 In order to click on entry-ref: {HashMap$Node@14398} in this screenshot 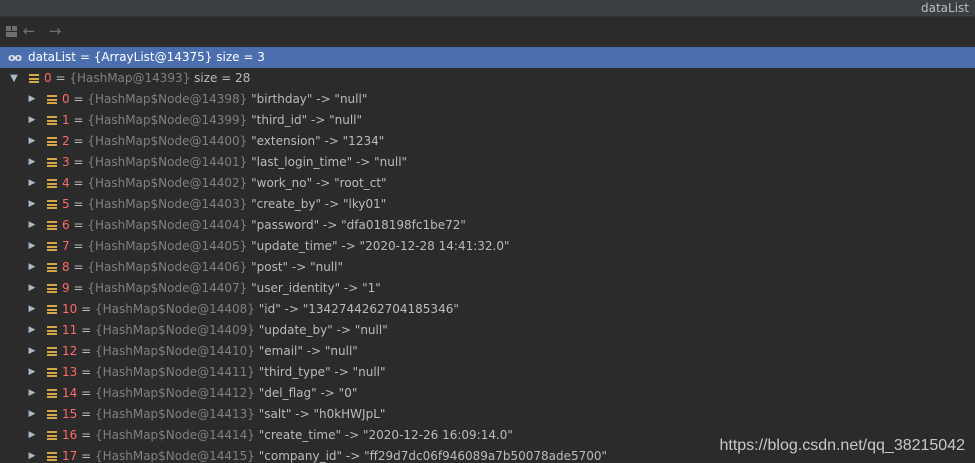, I will do `click(167, 99)`.